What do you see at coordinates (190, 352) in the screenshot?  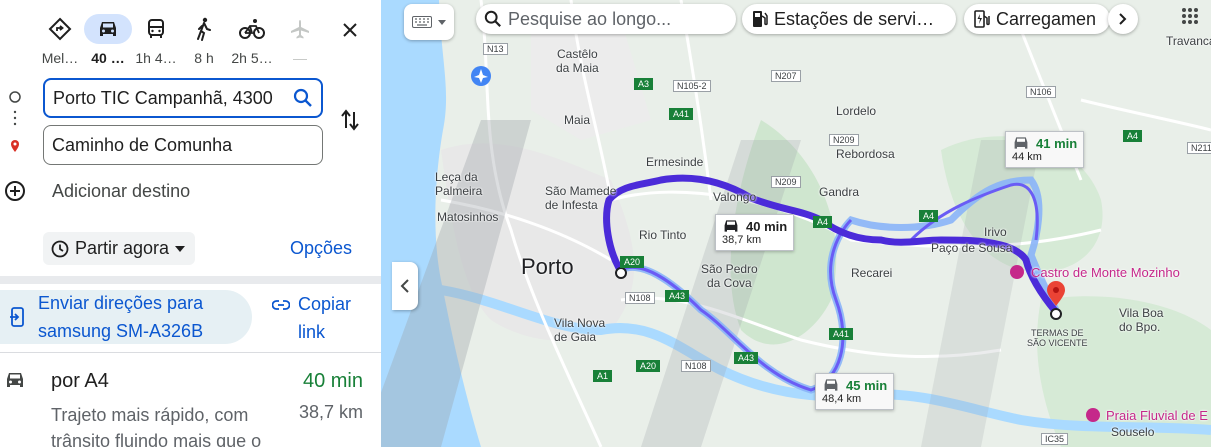 I see `divider` at bounding box center [190, 352].